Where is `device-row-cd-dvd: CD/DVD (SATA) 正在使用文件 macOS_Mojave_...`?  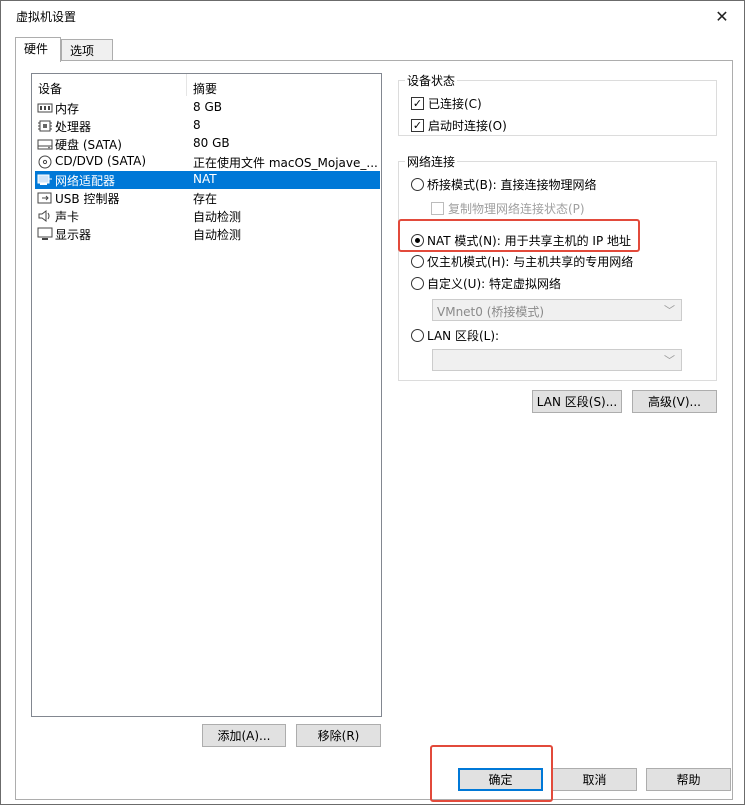
device-row-cd-dvd: CD/DVD (SATA) 正在使用文件 macOS_Mojave_... is located at coordinates (207, 162).